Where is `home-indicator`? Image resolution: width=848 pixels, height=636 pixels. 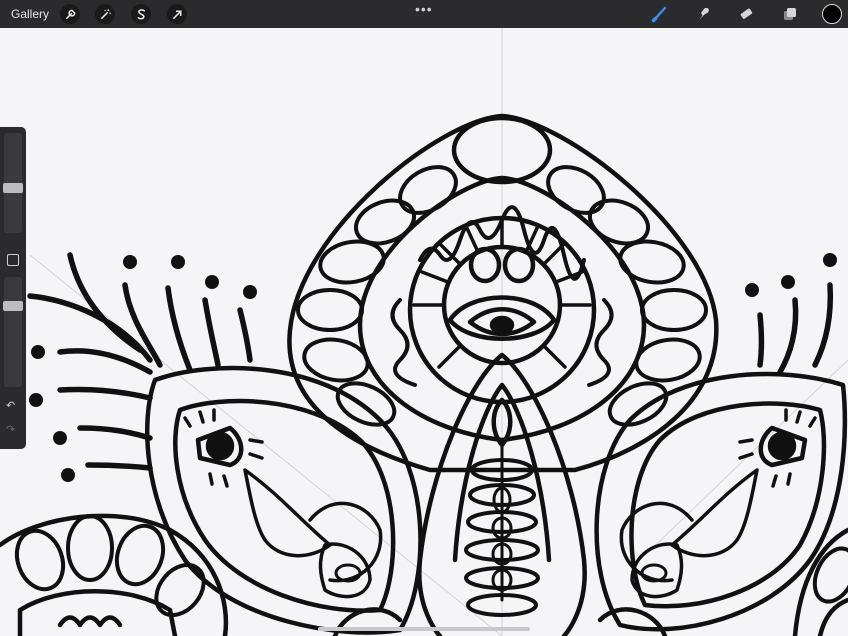
home-indicator is located at coordinates (424, 629).